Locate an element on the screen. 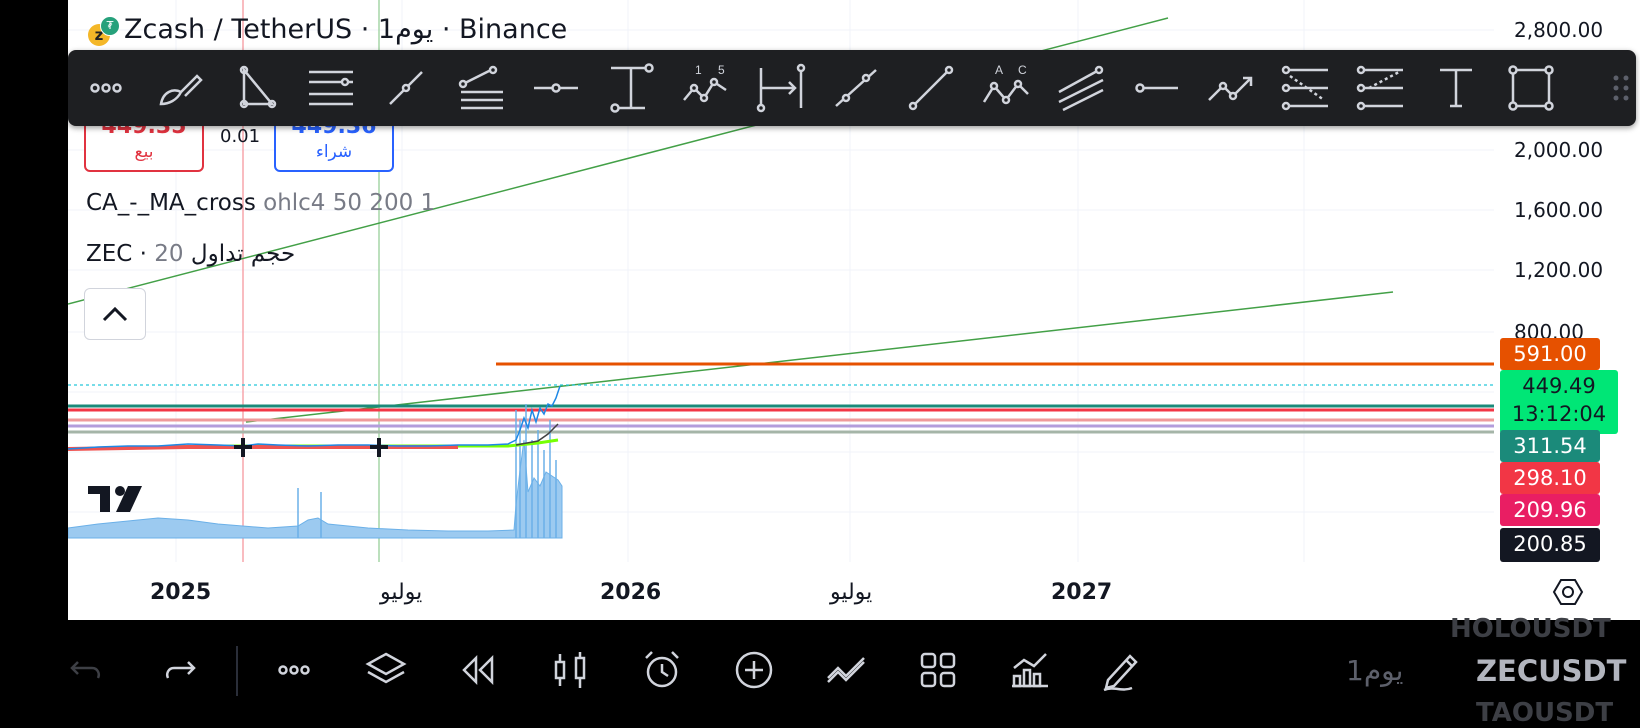 The image size is (1640, 728). volume-legend-params: 20 is located at coordinates (169, 254).